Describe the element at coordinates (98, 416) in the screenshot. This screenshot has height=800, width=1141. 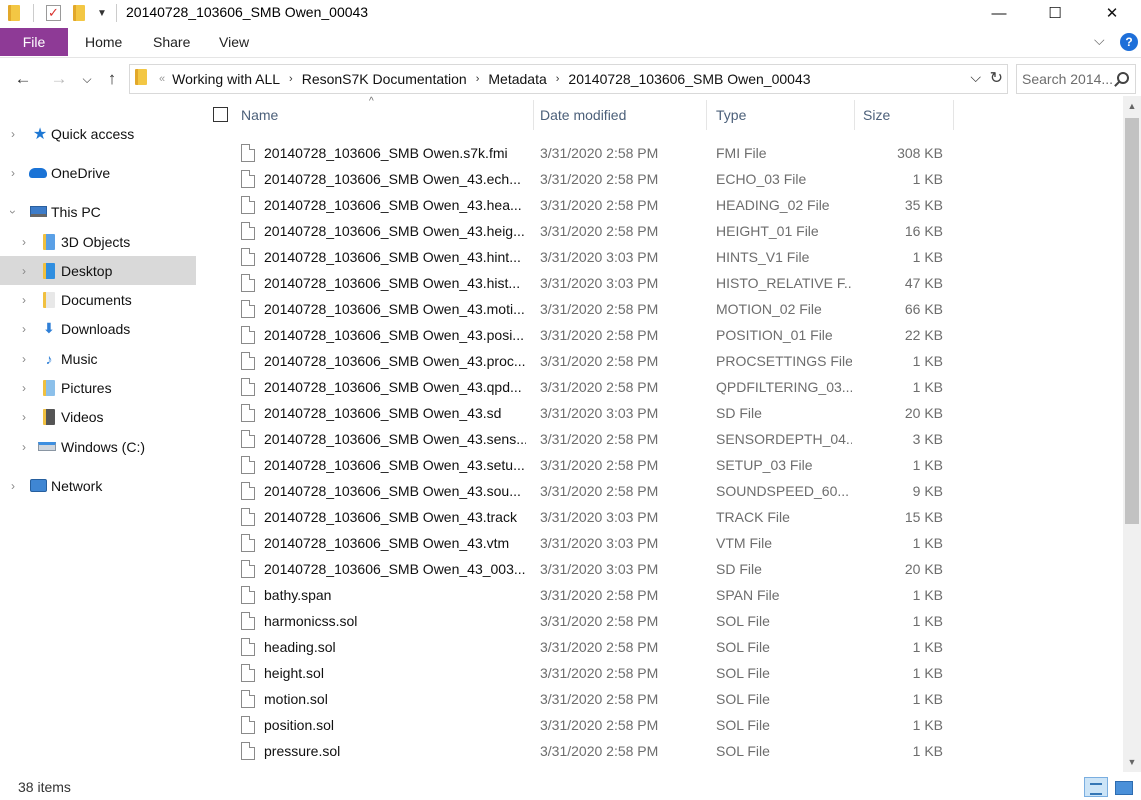
I see `sidebar-item-videos: › Videos` at that location.